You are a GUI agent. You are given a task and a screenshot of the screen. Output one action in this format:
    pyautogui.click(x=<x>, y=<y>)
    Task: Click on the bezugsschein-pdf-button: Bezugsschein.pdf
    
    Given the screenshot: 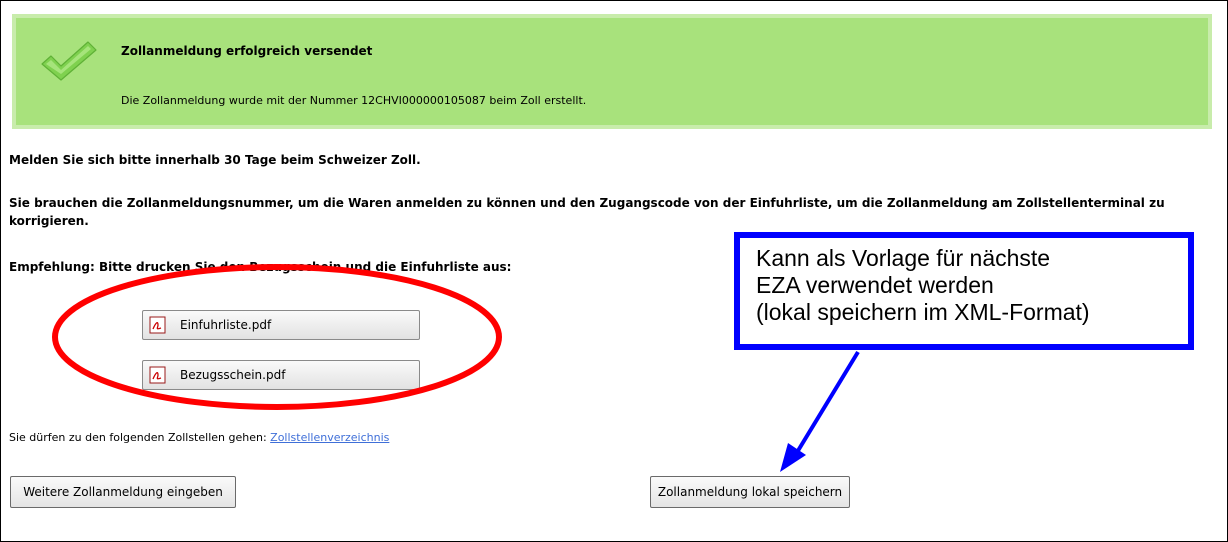 What is the action you would take?
    pyautogui.click(x=281, y=375)
    